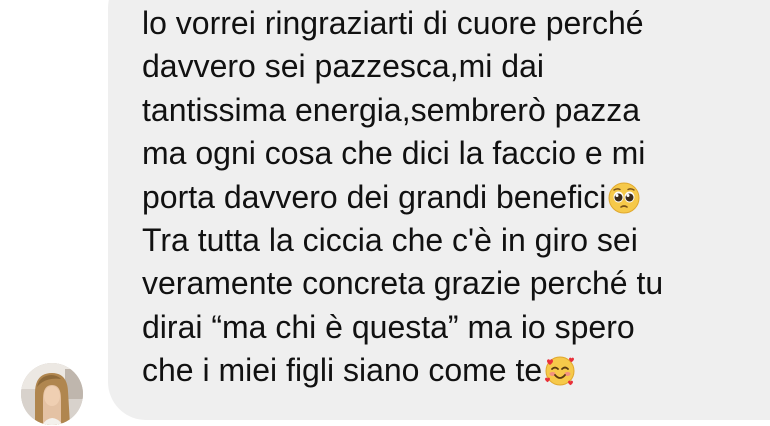 This screenshot has height=426, width=770. I want to click on message-line-4: ma ogni cosa che dici la faccio e mi, so click(394, 153).